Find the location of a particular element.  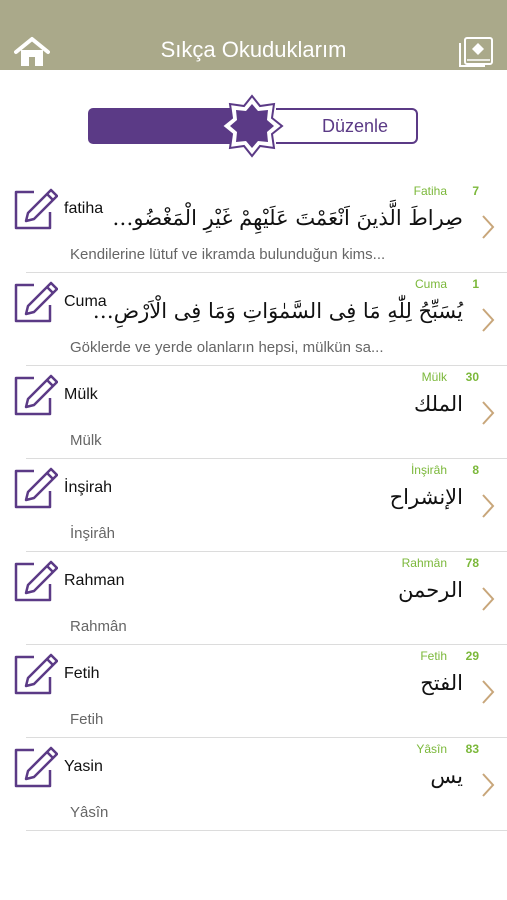

sura-name: Cuma is located at coordinates (430, 284).